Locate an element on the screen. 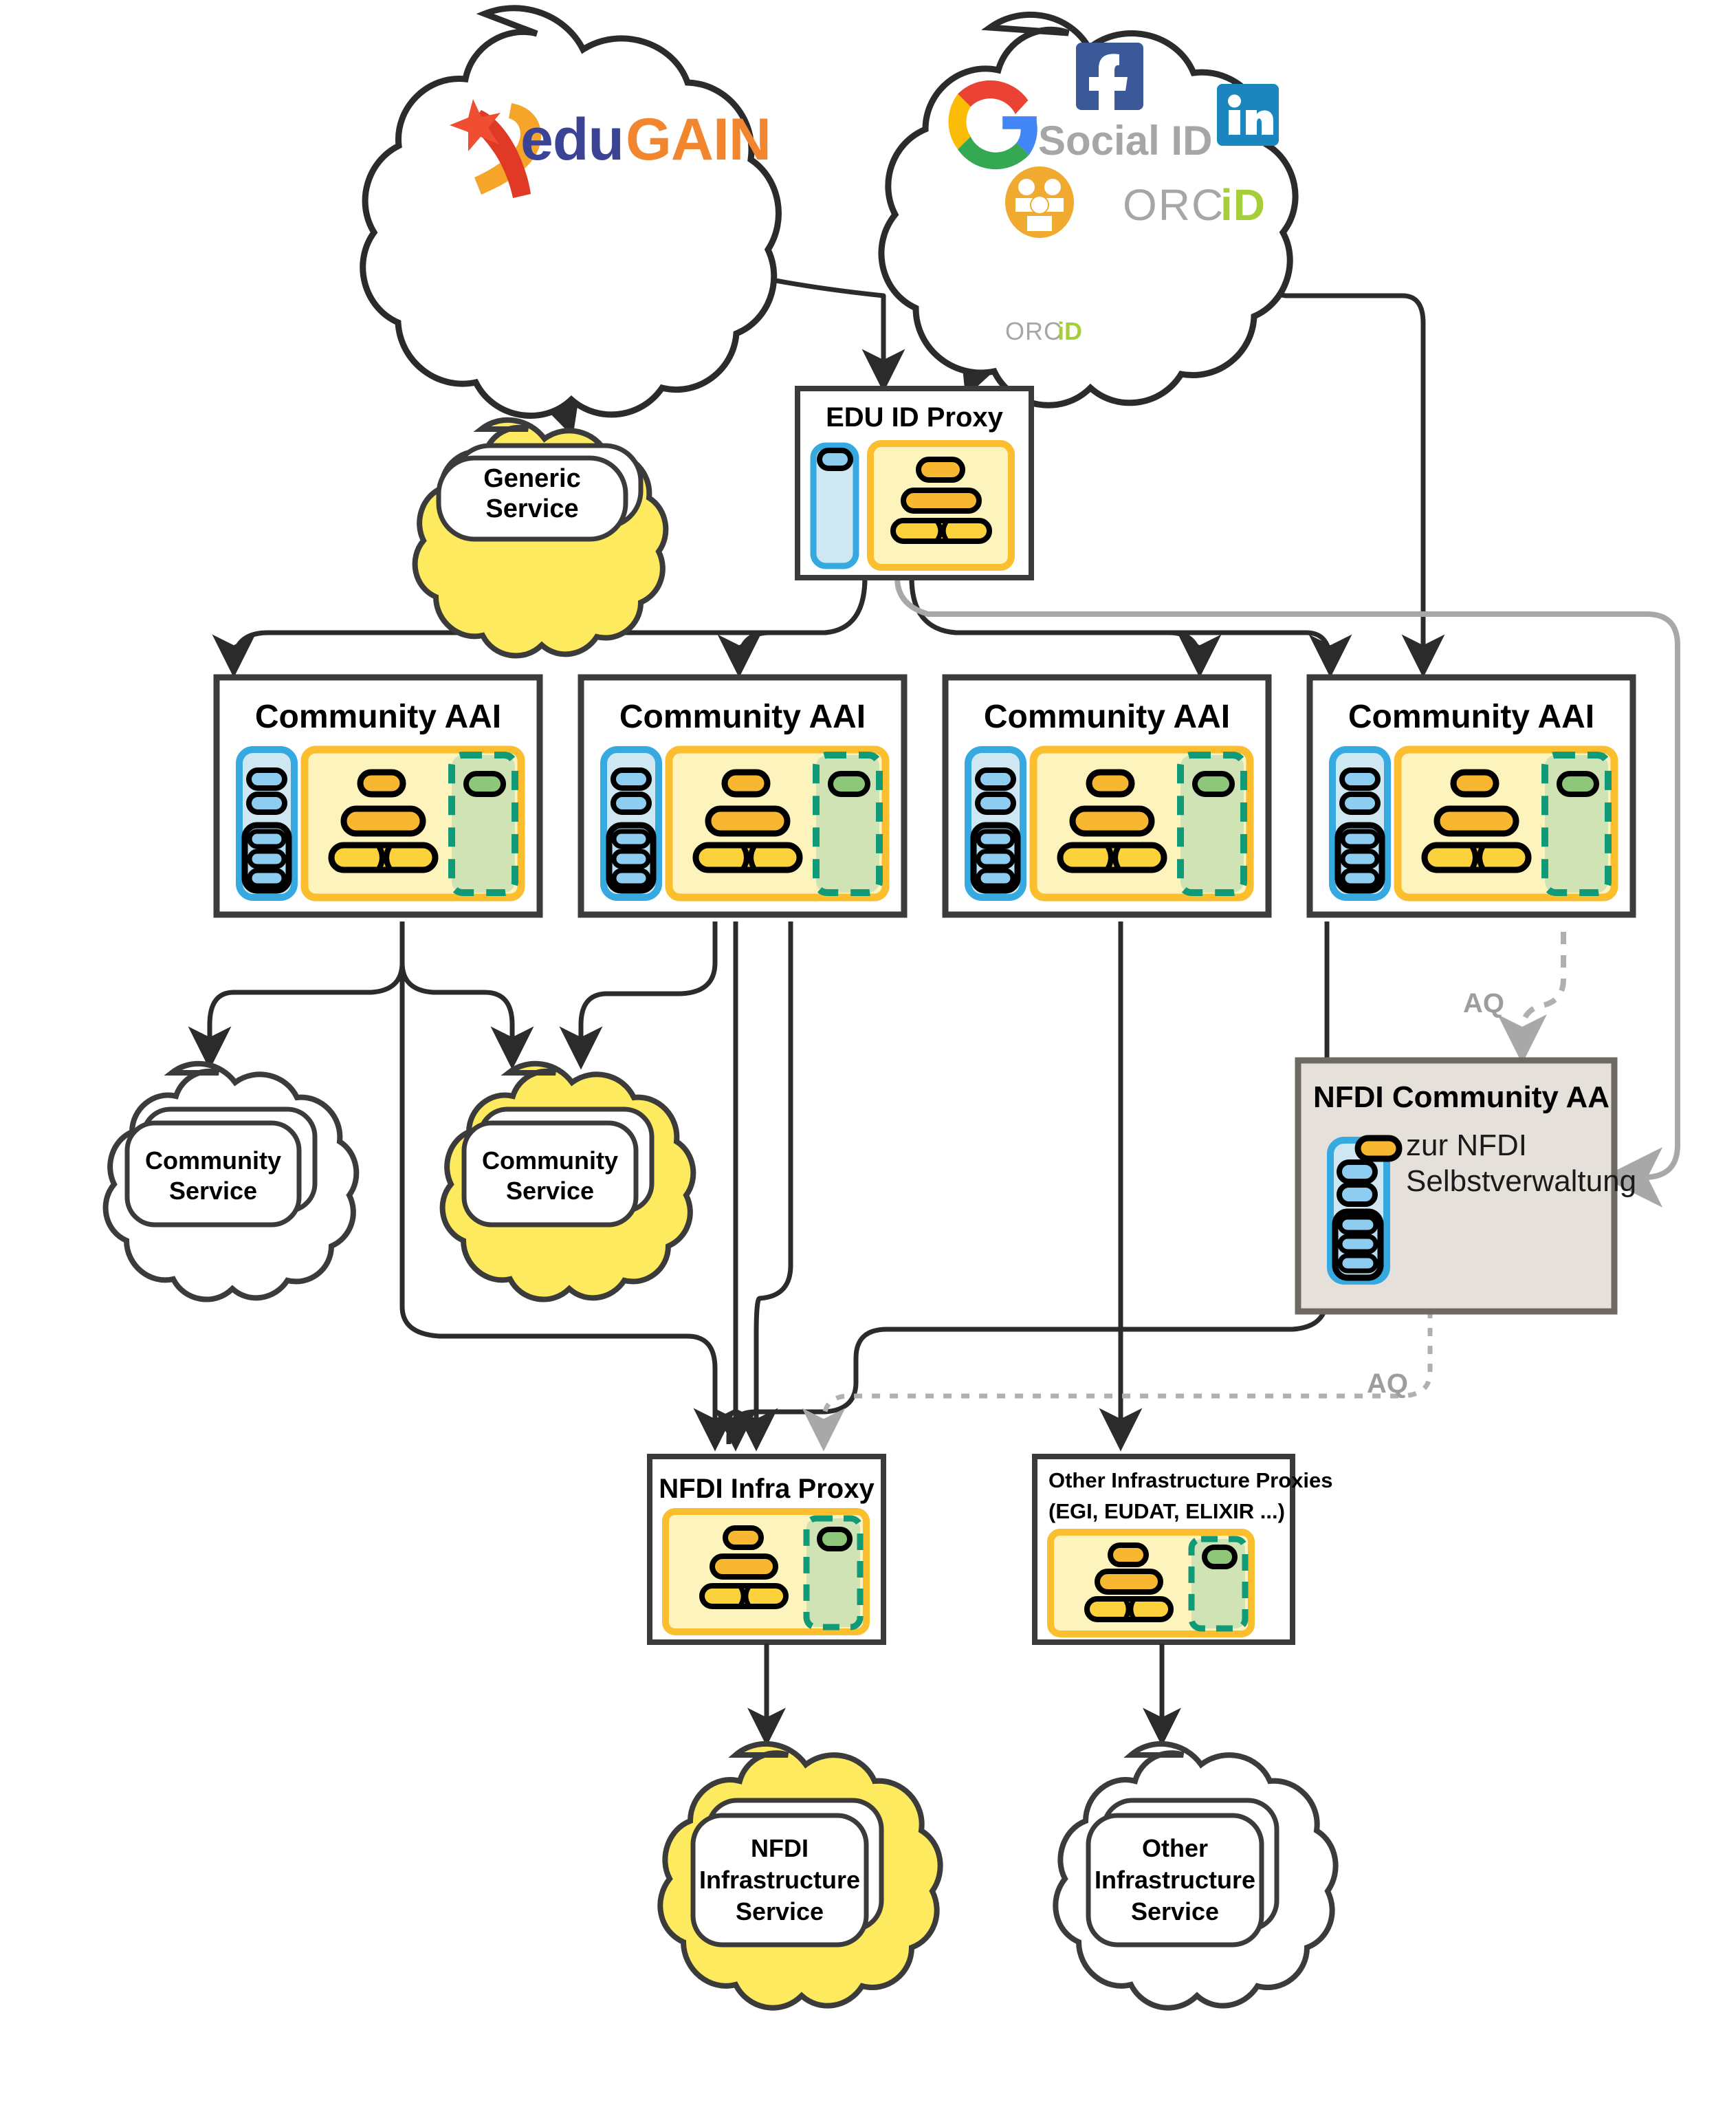 Image resolution: width=1736 pixels, height=2105 pixels. edge-aai3-to-nfdi-infra-proxy is located at coordinates (763, 1186).